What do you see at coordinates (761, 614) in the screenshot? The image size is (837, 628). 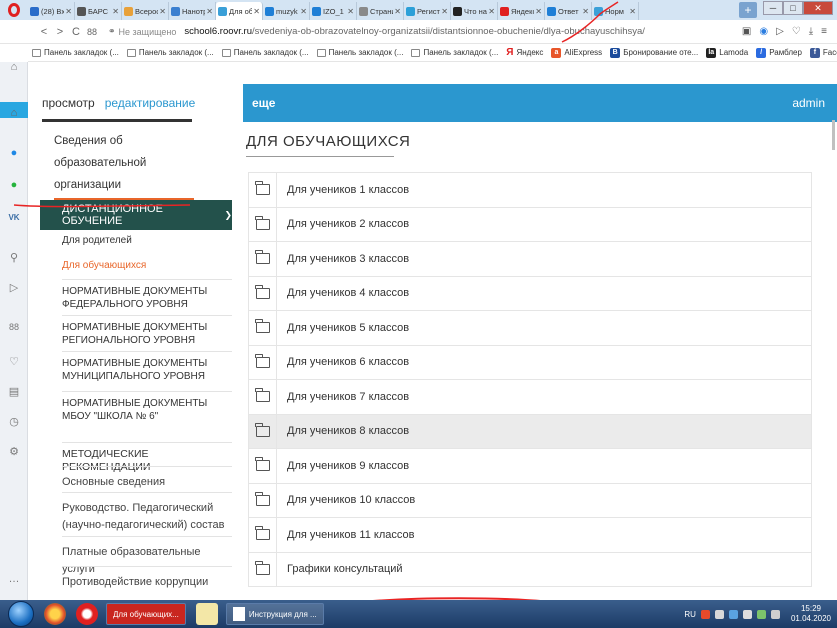 I see `tray-battery-icon` at bounding box center [761, 614].